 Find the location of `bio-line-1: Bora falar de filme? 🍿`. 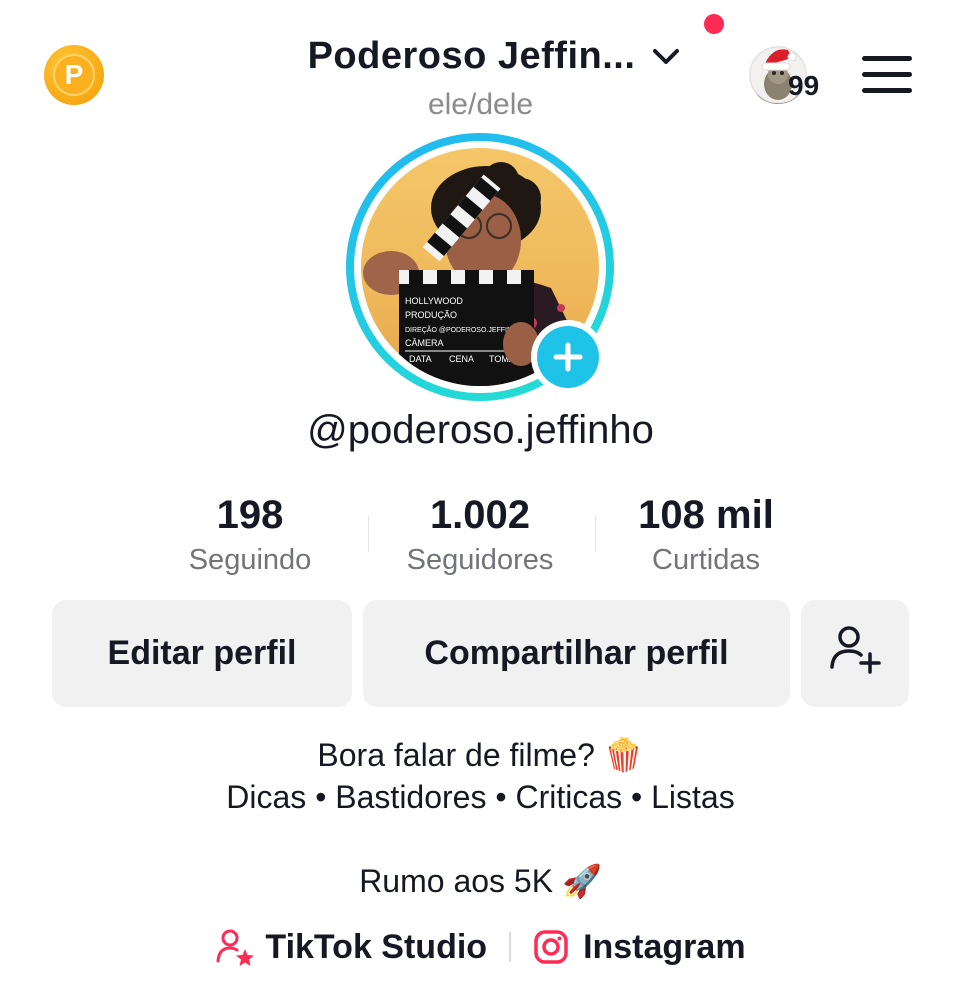

bio-line-1: Bora falar de filme? 🍿 is located at coordinates (480, 755).